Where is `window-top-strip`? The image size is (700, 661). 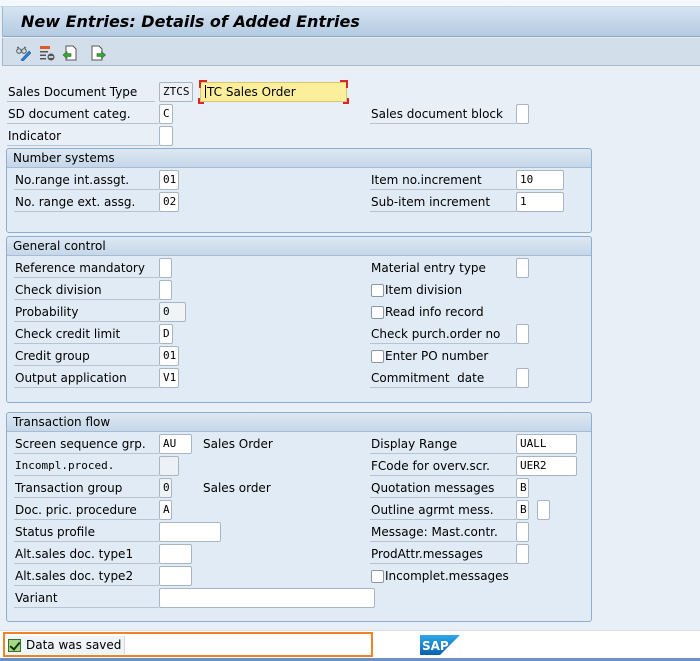
window-top-strip is located at coordinates (350, 3).